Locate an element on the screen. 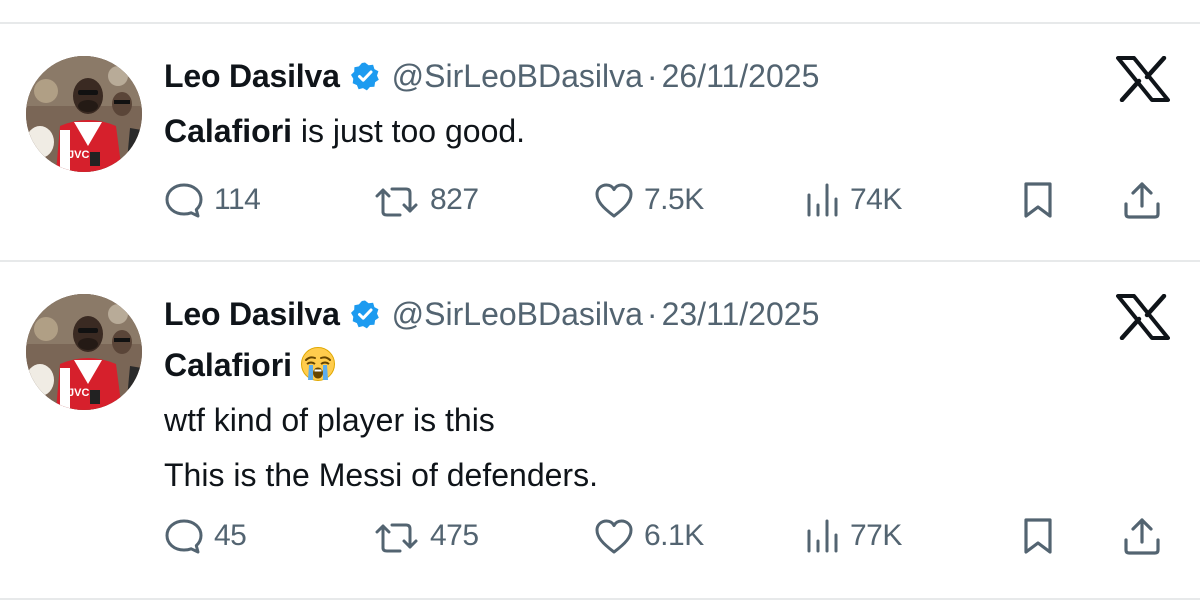 The width and height of the screenshot is (1200, 610). tweet-text-line-2: wtf kind of player is this is located at coordinates (329, 420).